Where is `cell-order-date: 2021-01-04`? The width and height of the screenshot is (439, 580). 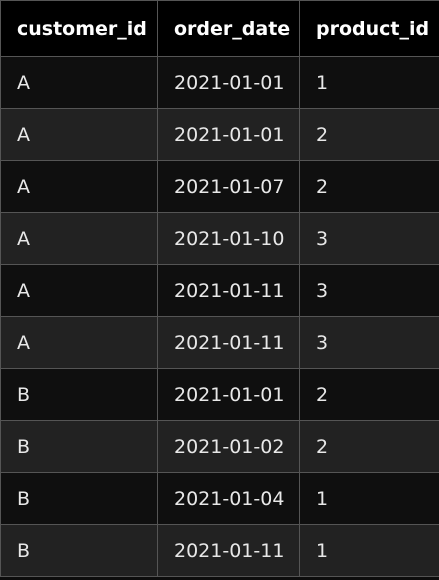
cell-order-date: 2021-01-04 is located at coordinates (228, 498).